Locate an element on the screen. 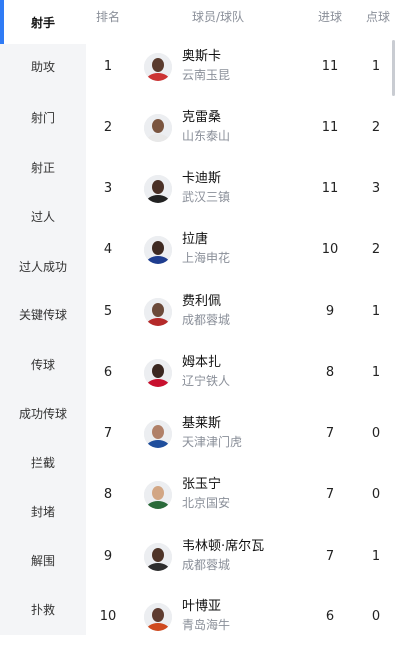 The image size is (400, 647). player-name: 拉唐 is located at coordinates (195, 237).